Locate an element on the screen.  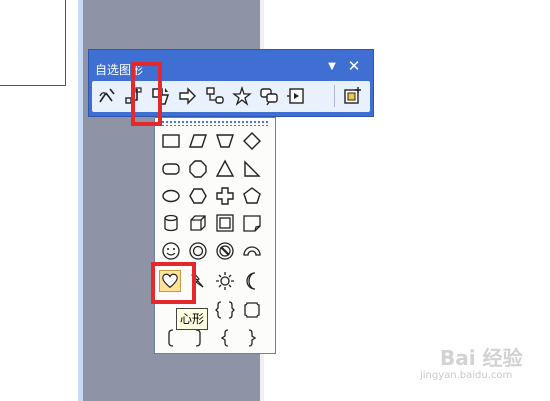
pentagon-icon is located at coordinates (252, 195).